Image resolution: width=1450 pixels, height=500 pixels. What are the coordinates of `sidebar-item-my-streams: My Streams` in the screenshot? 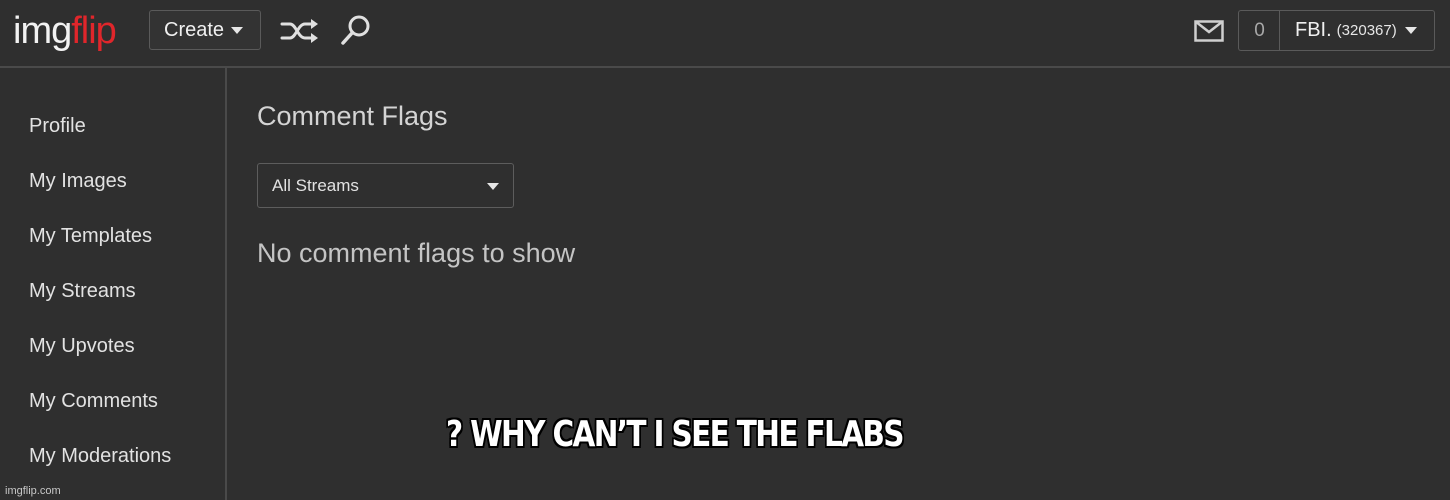 It's located at (82, 291).